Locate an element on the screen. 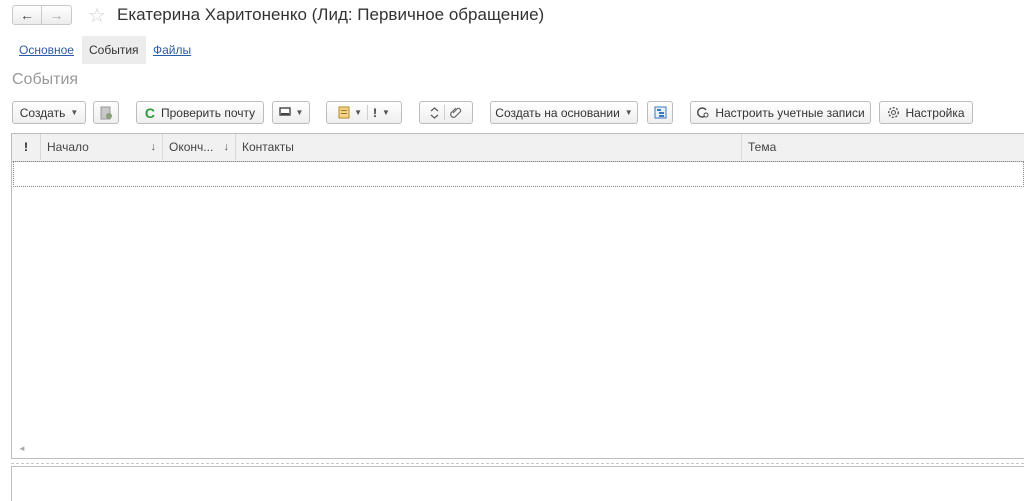 This screenshot has width=1024, height=501. account-settings-icon is located at coordinates (703, 112).